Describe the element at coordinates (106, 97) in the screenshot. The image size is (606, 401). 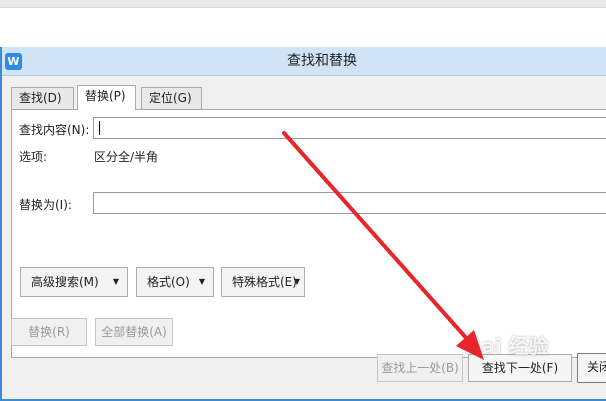
I see `tab-replace: 替换(P)` at that location.